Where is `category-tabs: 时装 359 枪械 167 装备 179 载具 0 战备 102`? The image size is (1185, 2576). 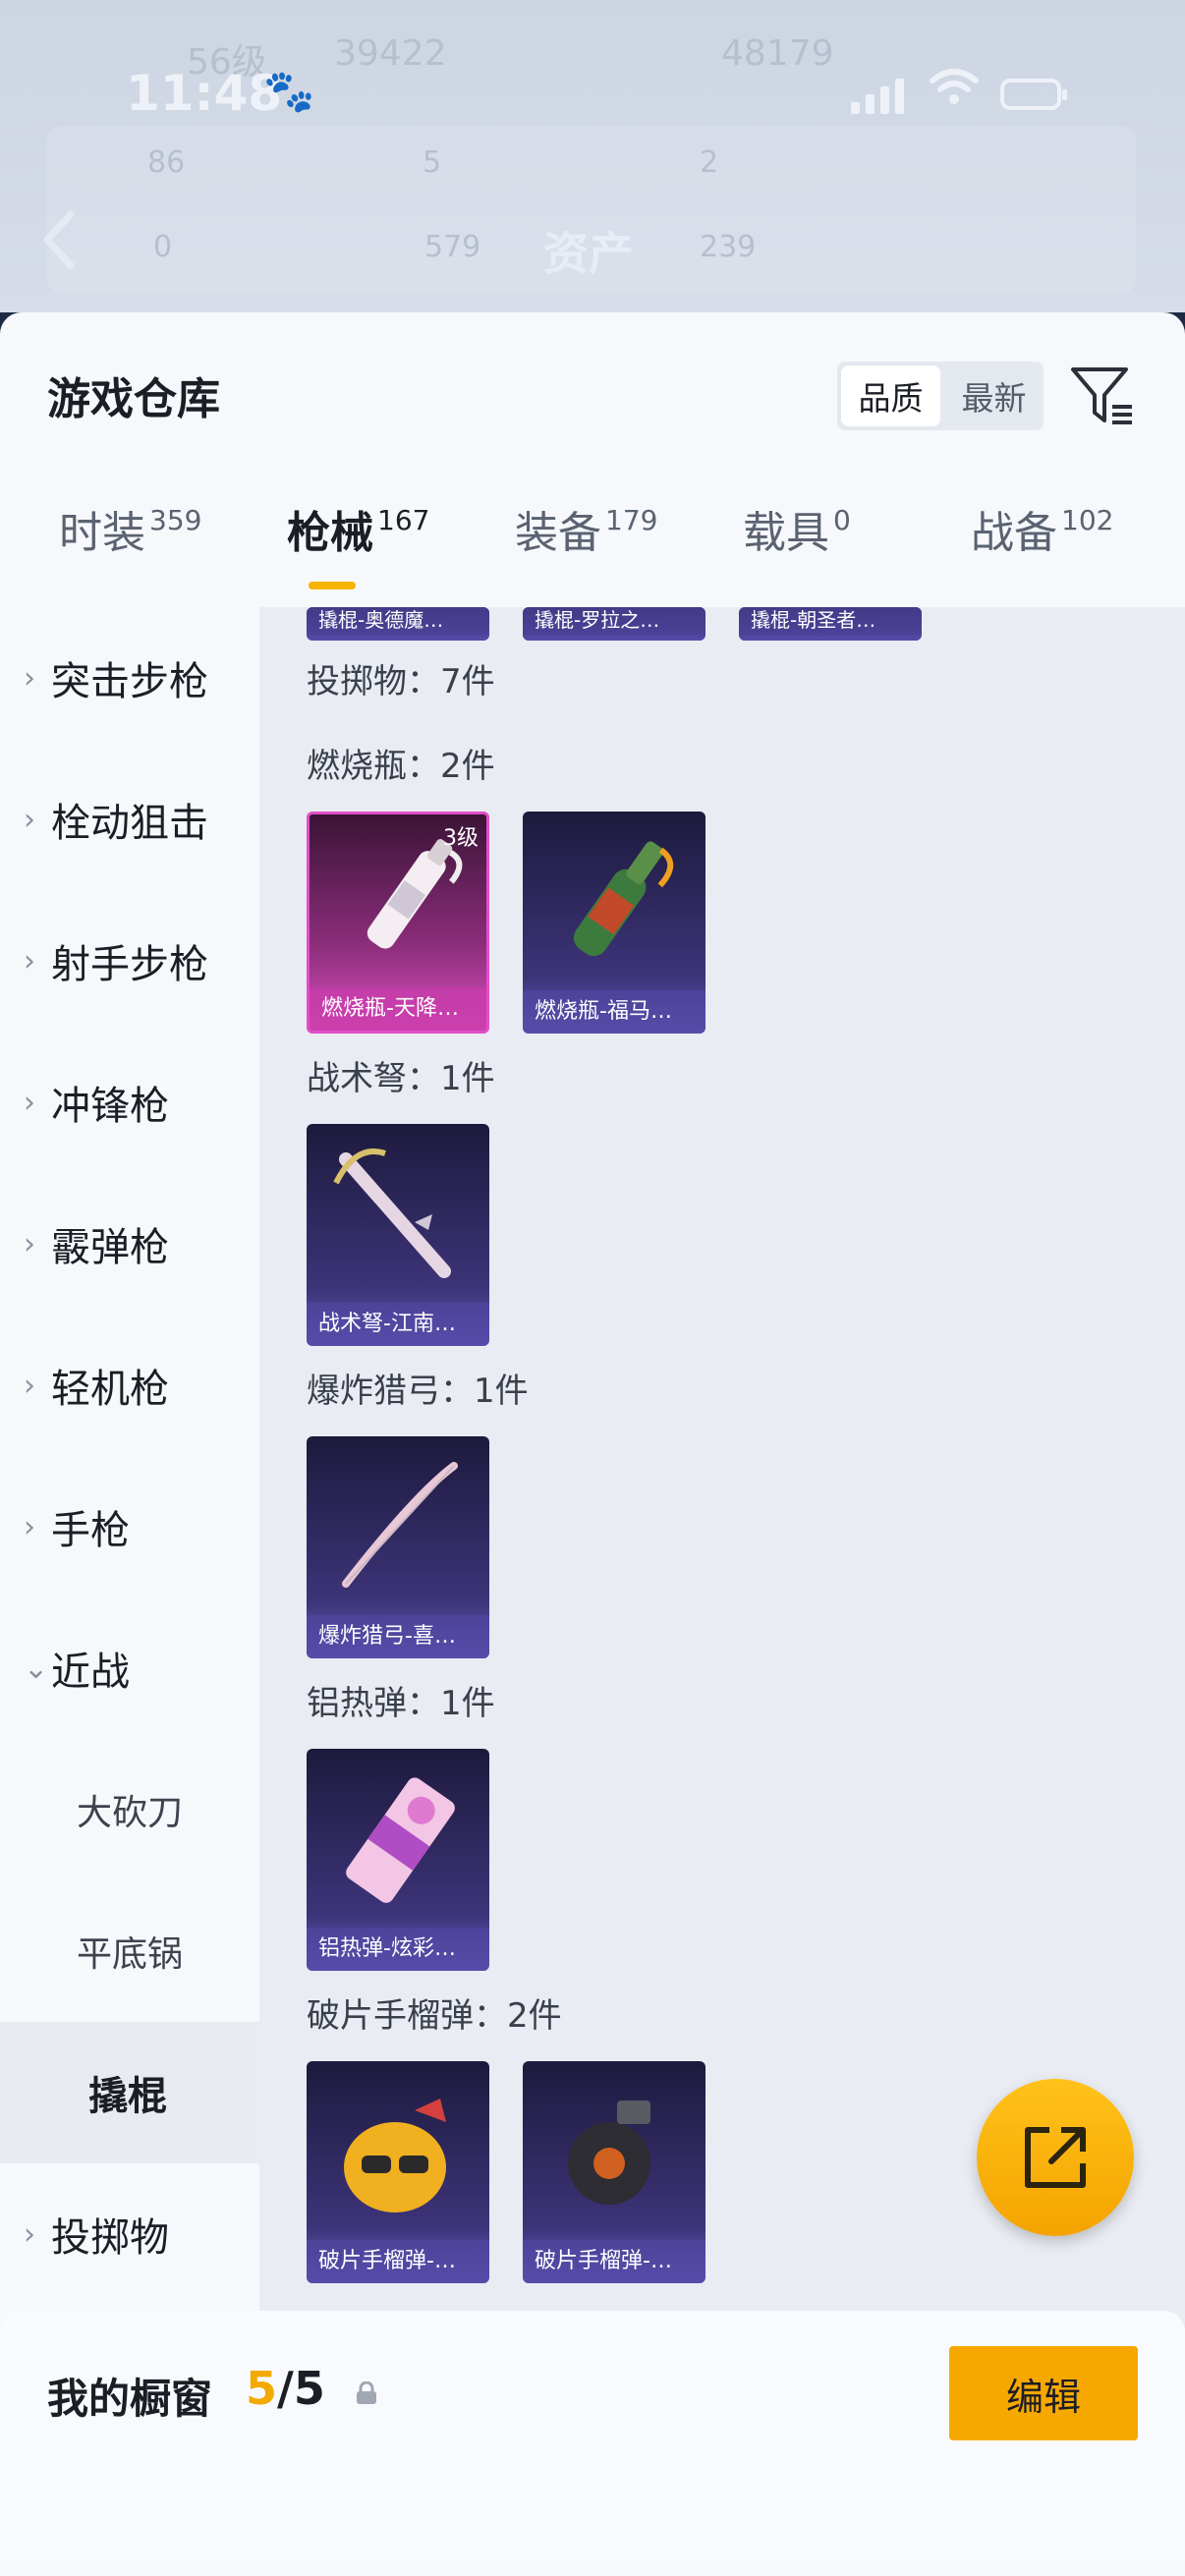 category-tabs: 时装 359 枪械 167 装备 179 载具 0 战备 102 is located at coordinates (592, 543).